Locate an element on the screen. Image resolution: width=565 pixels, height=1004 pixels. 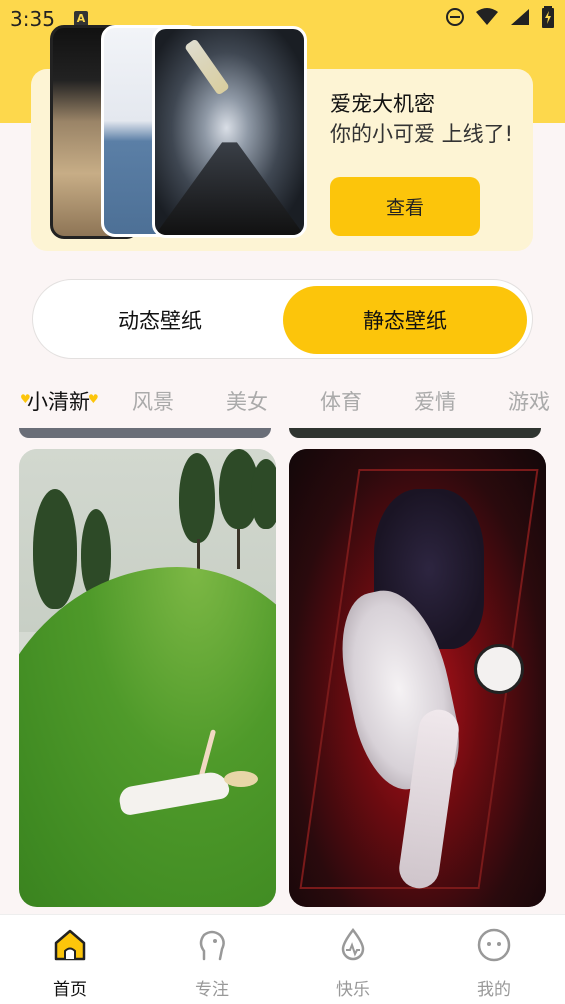
nav-focus: 专注 is located at coordinates (212, 963).